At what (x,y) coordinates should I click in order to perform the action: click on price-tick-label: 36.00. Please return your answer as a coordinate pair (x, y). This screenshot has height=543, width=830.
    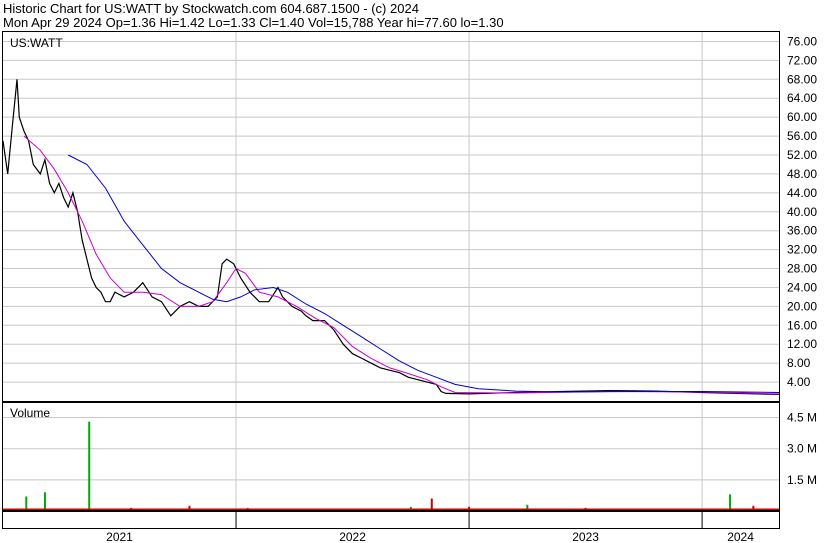
    Looking at the image, I should click on (802, 231).